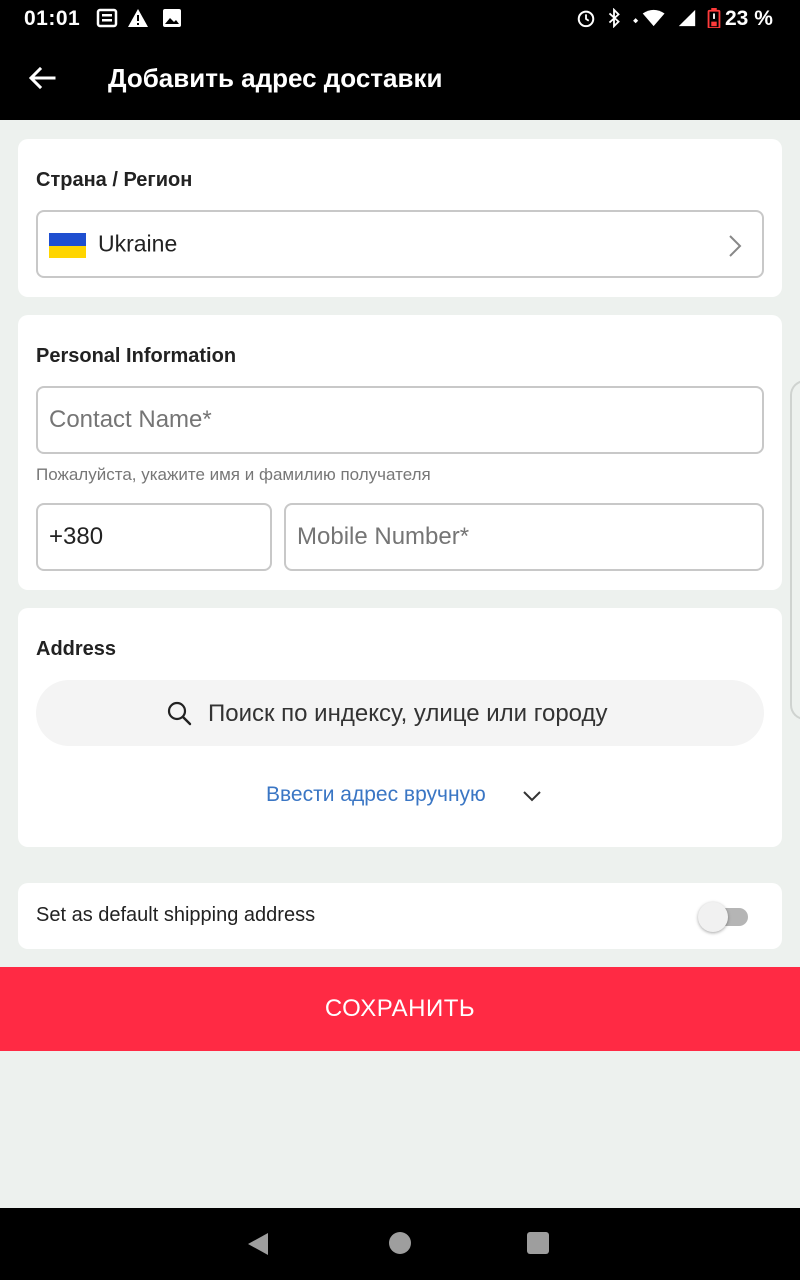  What do you see at coordinates (400, 244) in the screenshot?
I see `country-selector: Ukraine` at bounding box center [400, 244].